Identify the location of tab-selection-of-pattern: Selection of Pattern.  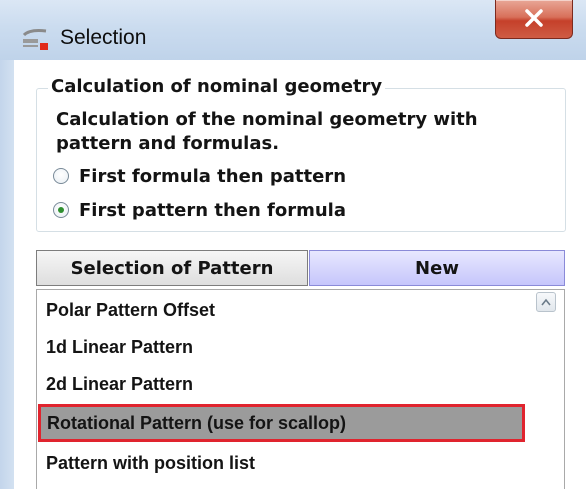
(172, 268).